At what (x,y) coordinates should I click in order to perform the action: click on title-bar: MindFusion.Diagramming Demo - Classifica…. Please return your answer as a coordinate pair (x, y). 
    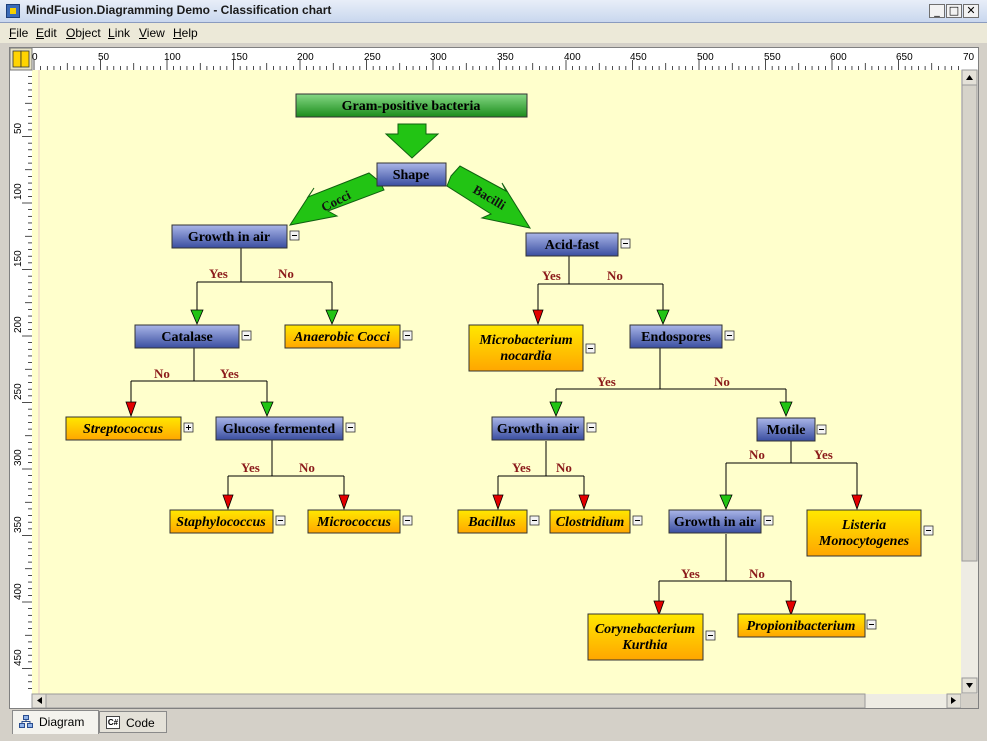
    Looking at the image, I should click on (493, 11).